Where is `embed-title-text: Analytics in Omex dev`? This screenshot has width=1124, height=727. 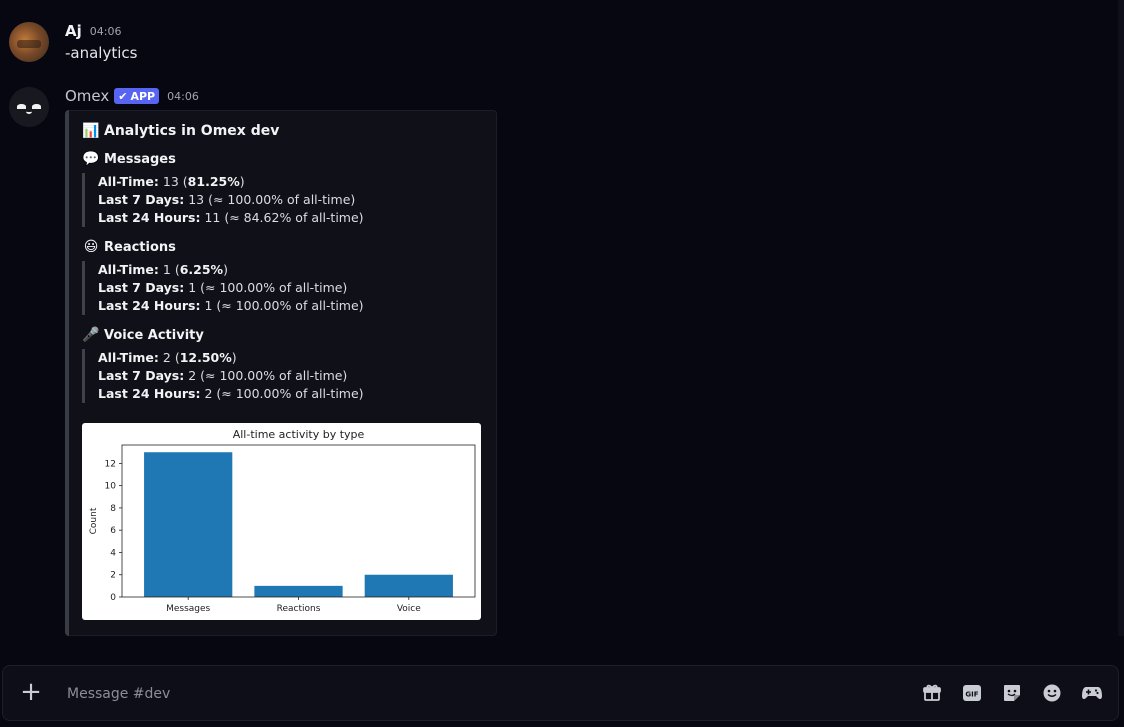 embed-title-text: Analytics in Omex dev is located at coordinates (192, 131).